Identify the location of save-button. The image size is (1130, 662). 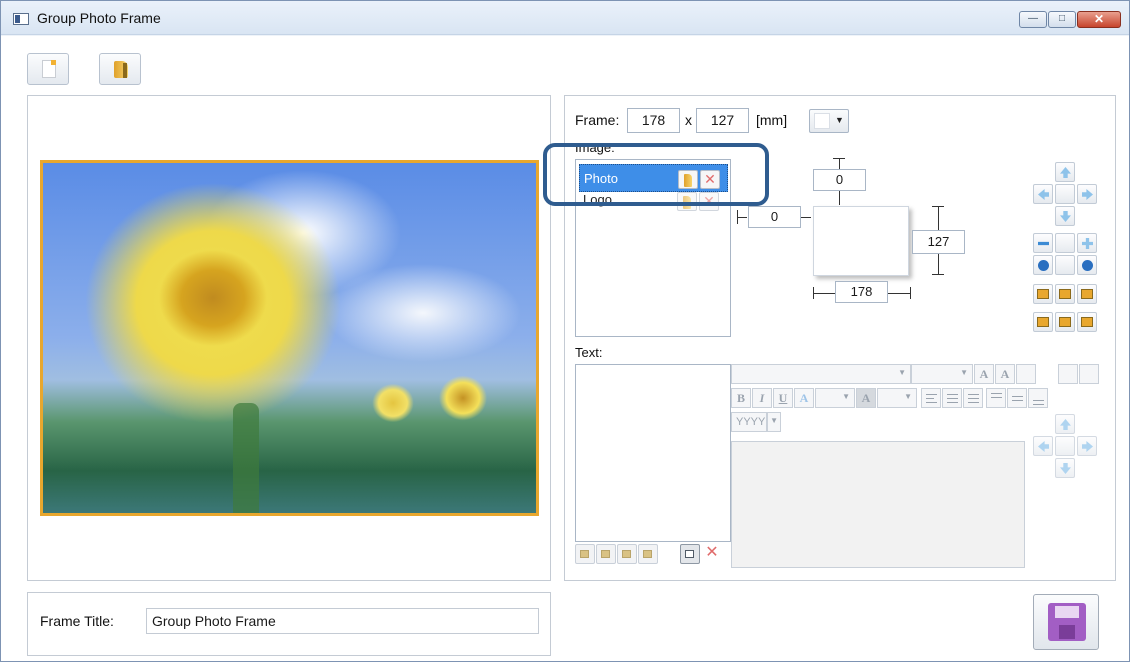
(1066, 622).